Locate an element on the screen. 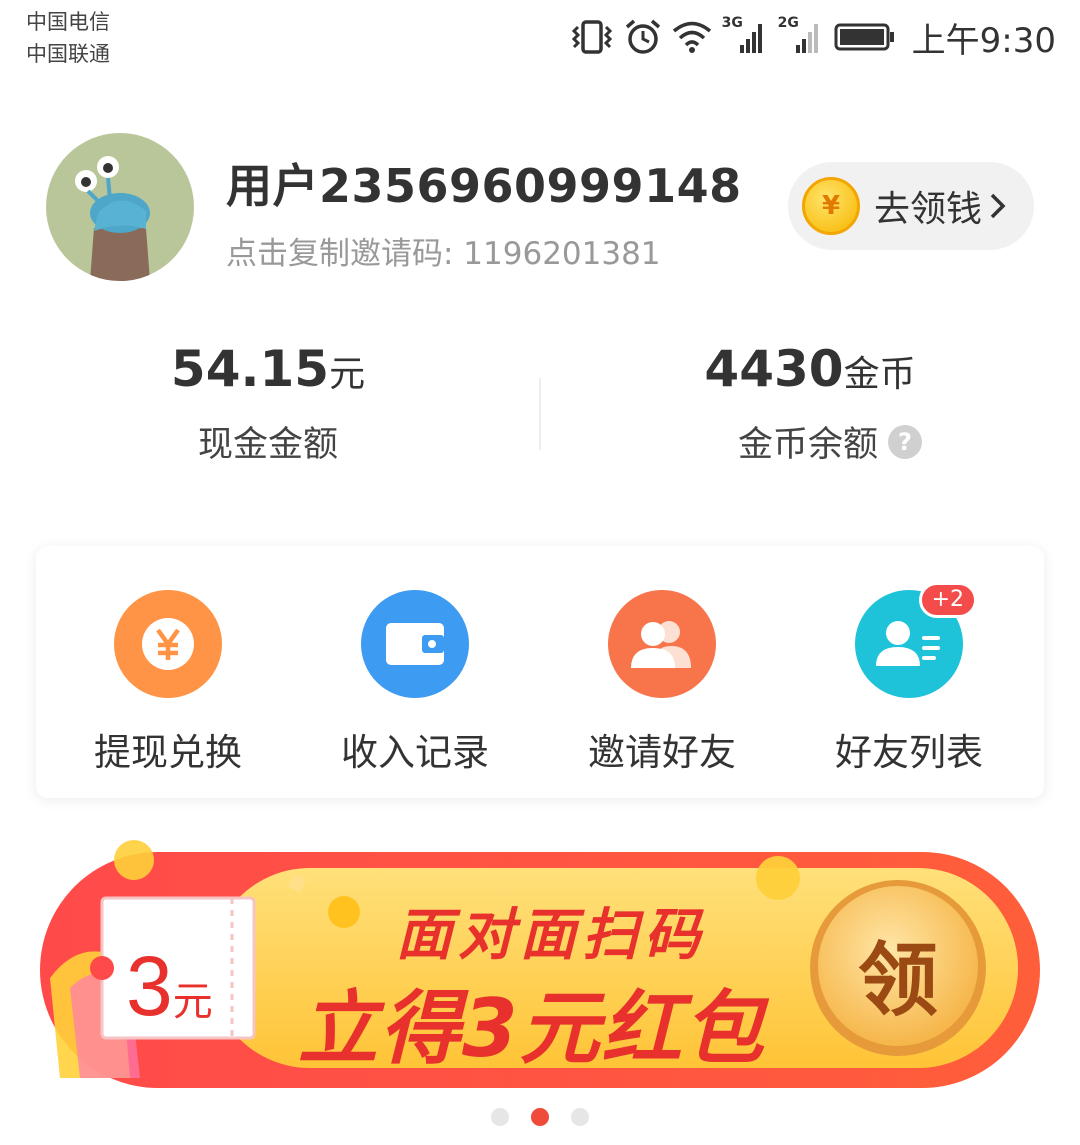 This screenshot has width=1080, height=1145. ticket-amount: 3元 is located at coordinates (169, 986).